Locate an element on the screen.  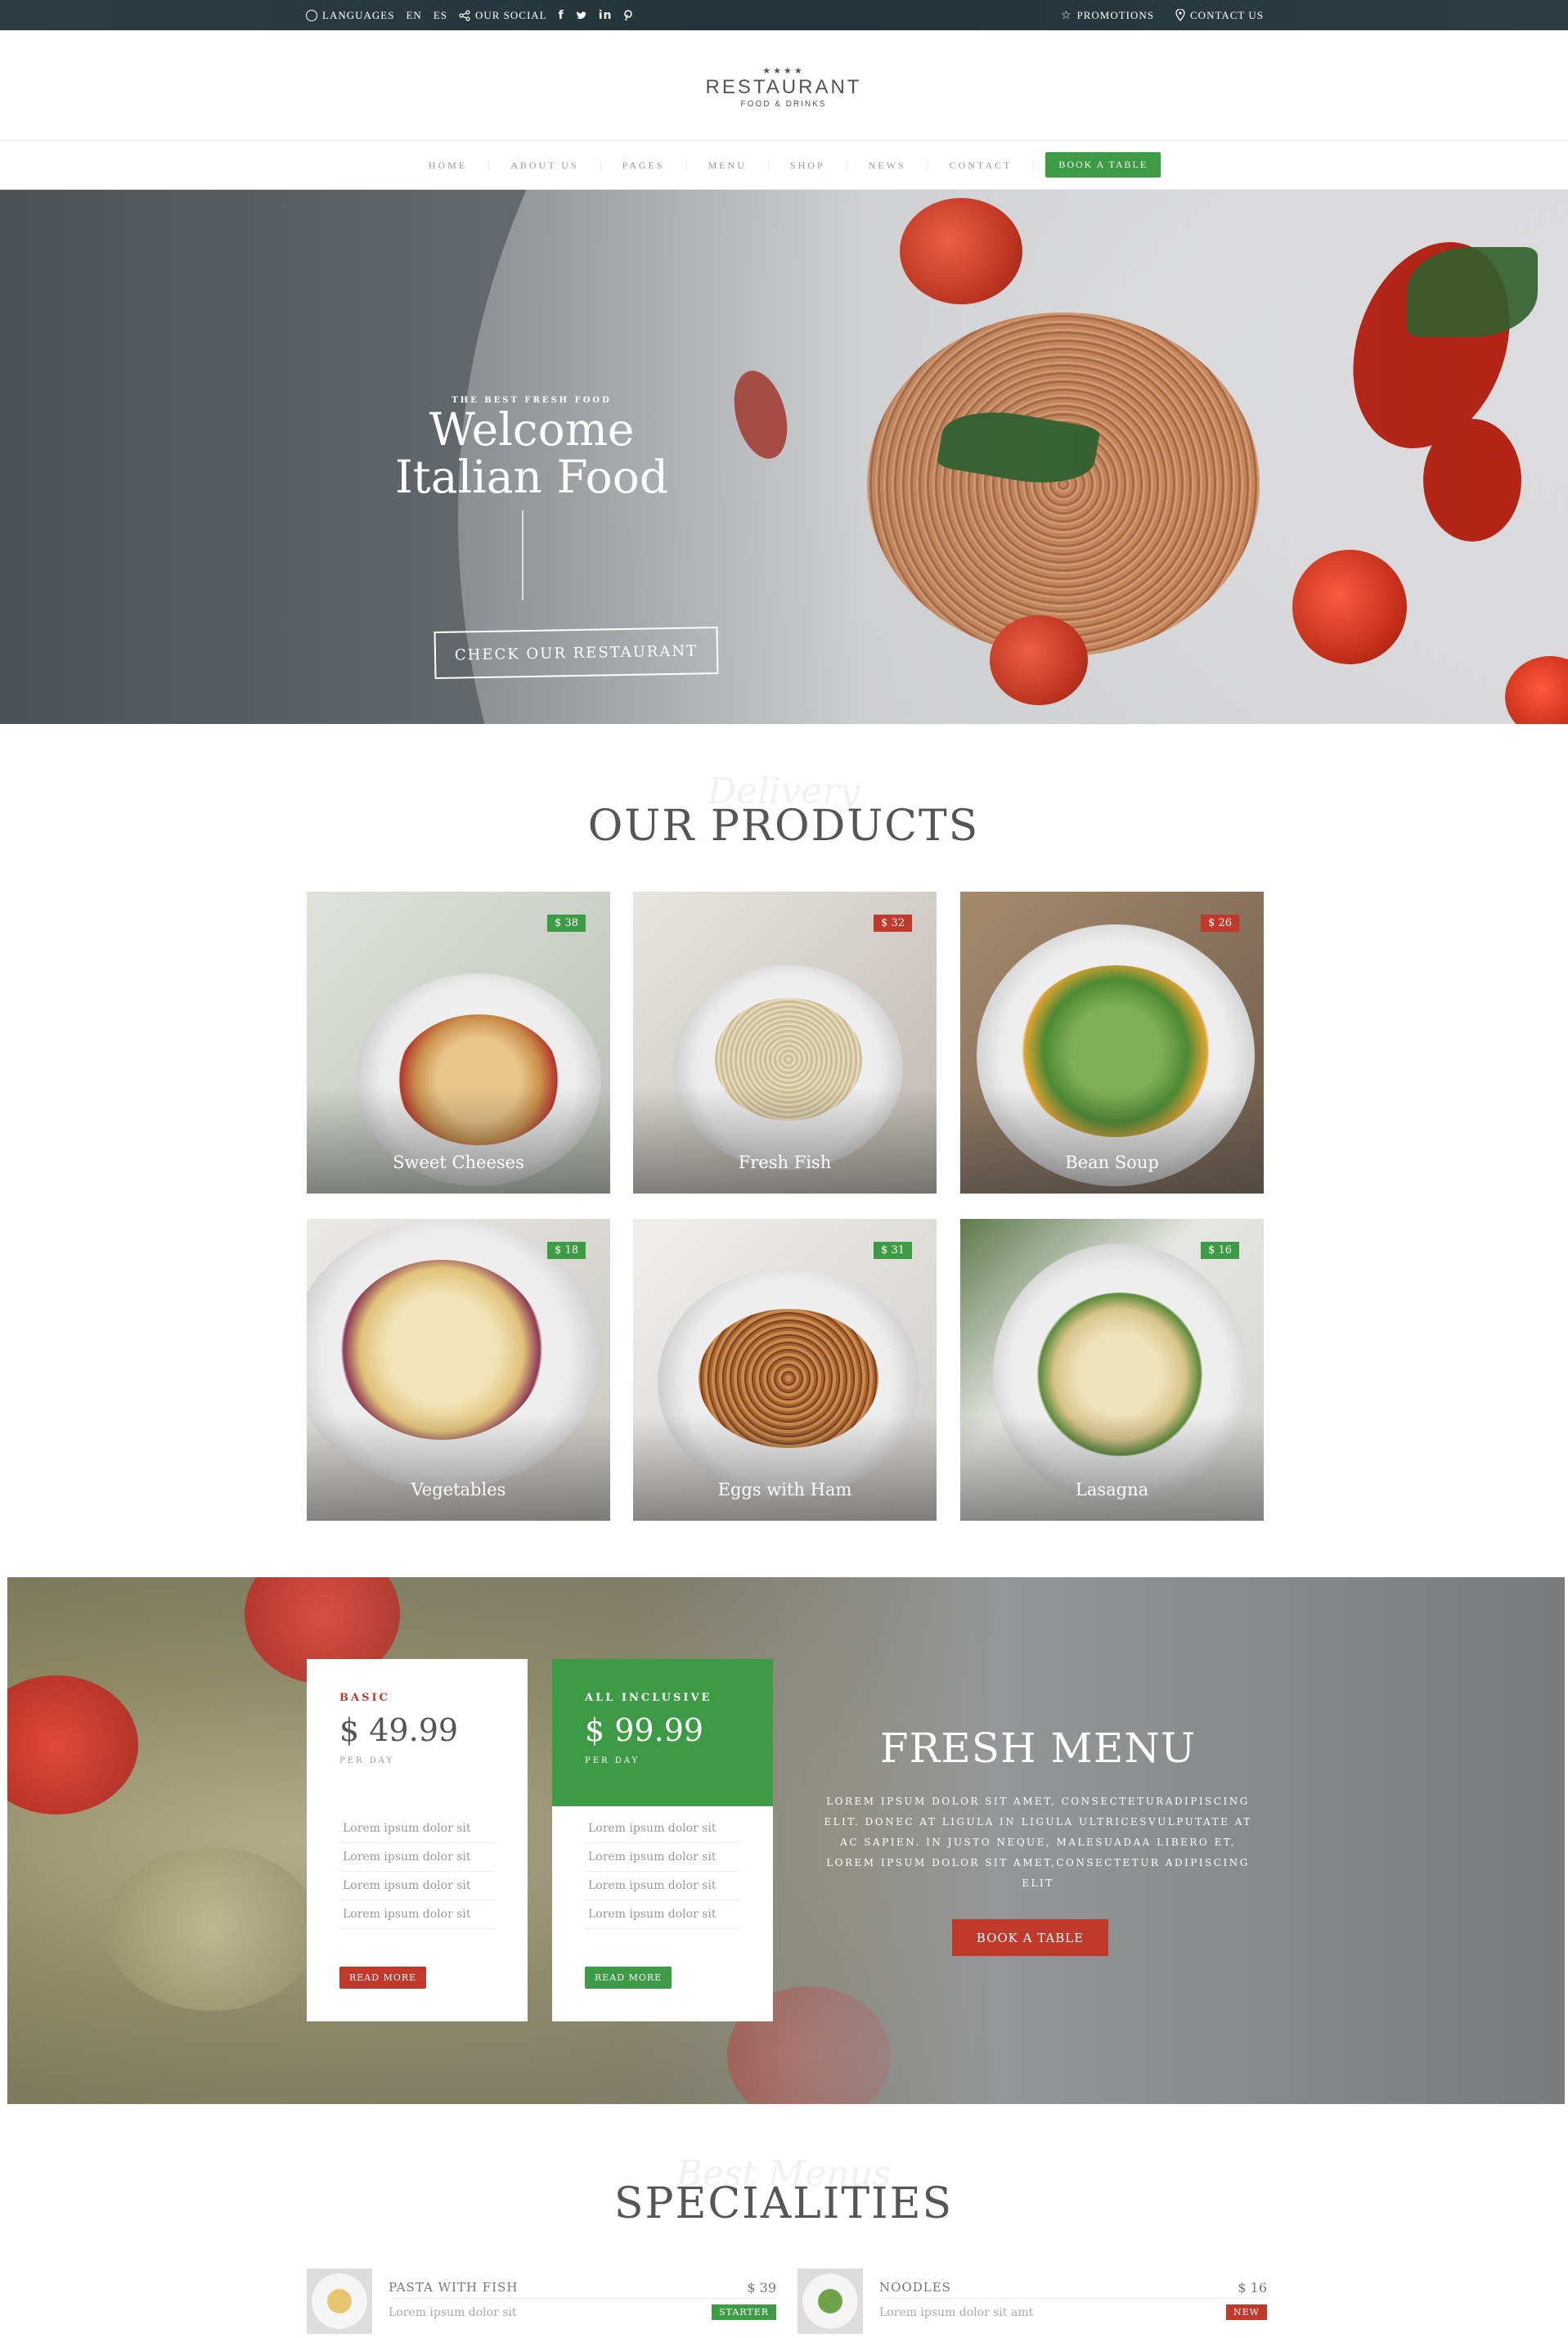
nav-shop: SHOP is located at coordinates (808, 165).